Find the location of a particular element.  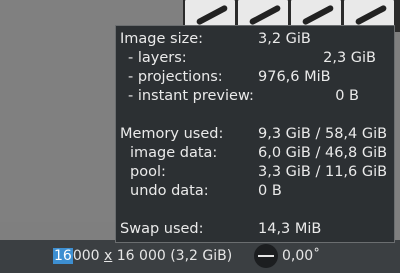

selected-width-text: 16 is located at coordinates (63, 256).